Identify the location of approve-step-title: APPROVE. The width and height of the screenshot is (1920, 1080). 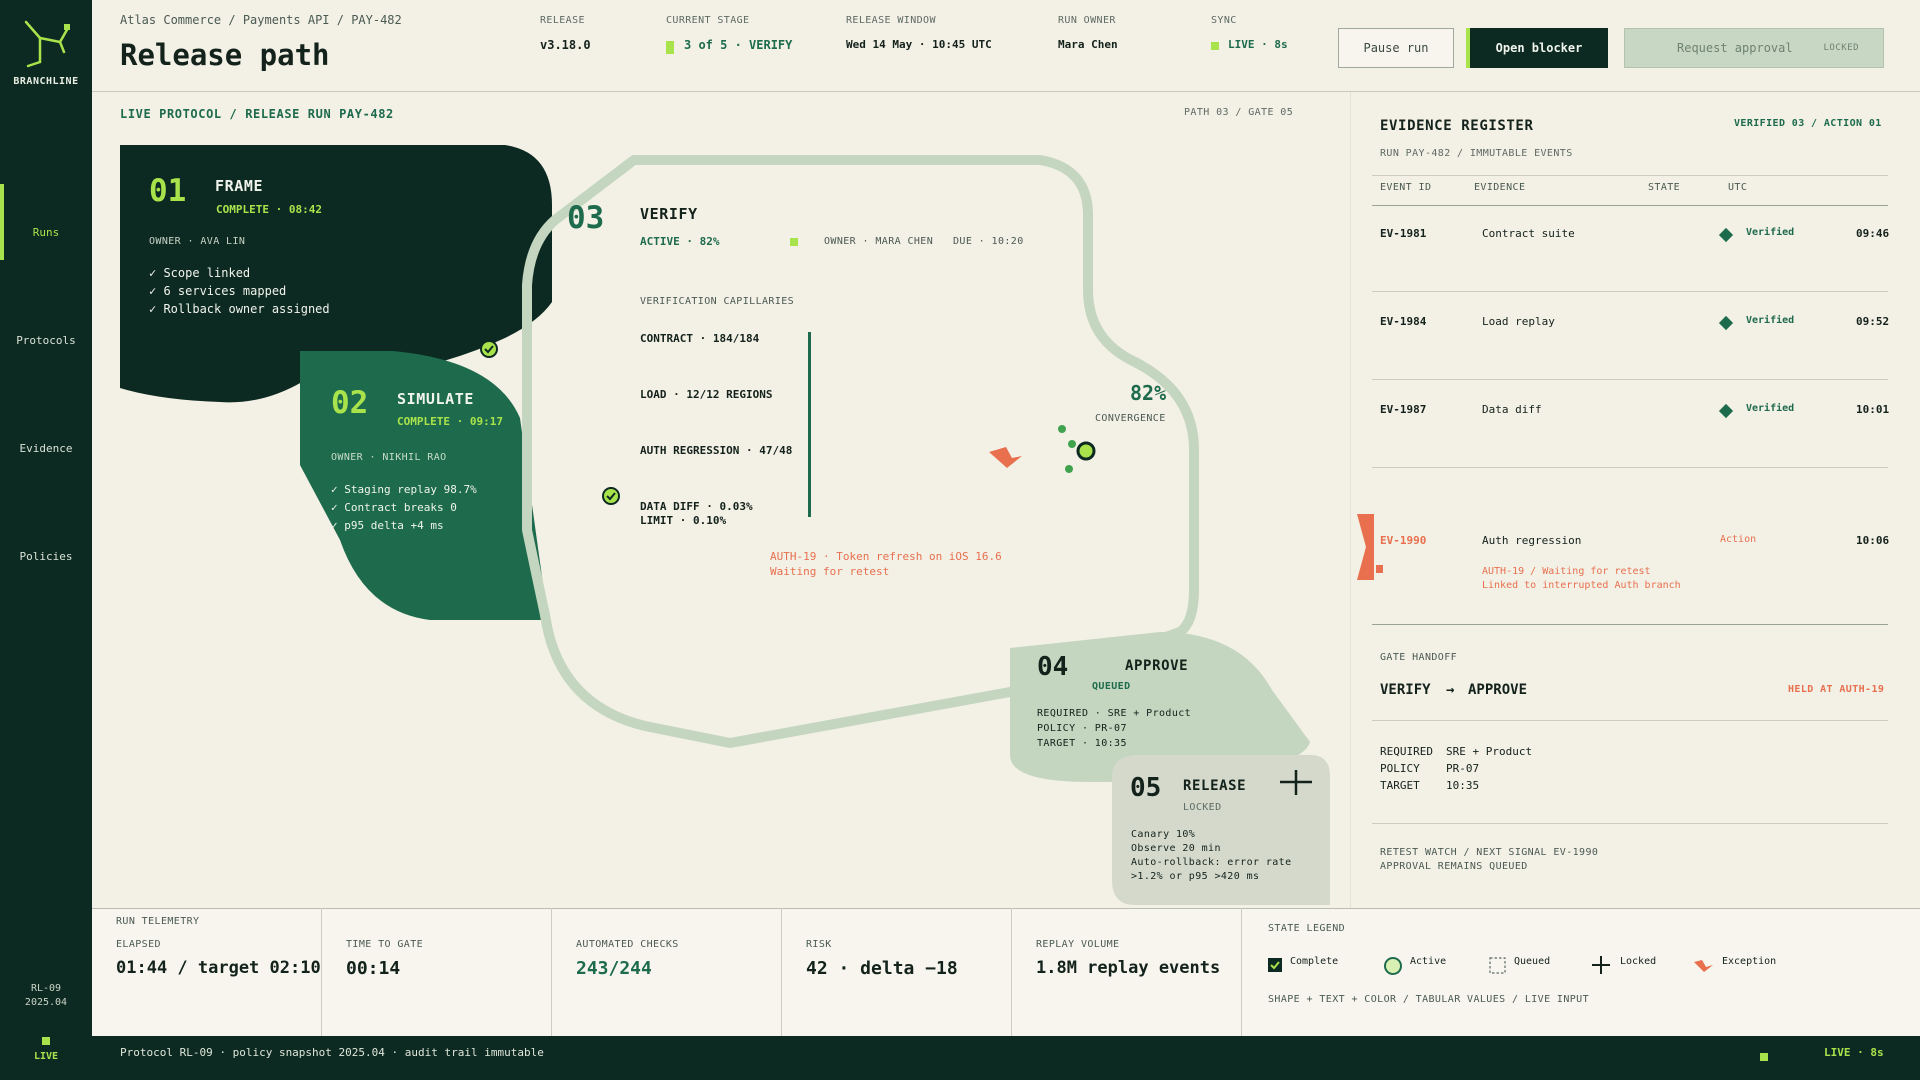
(1156, 666).